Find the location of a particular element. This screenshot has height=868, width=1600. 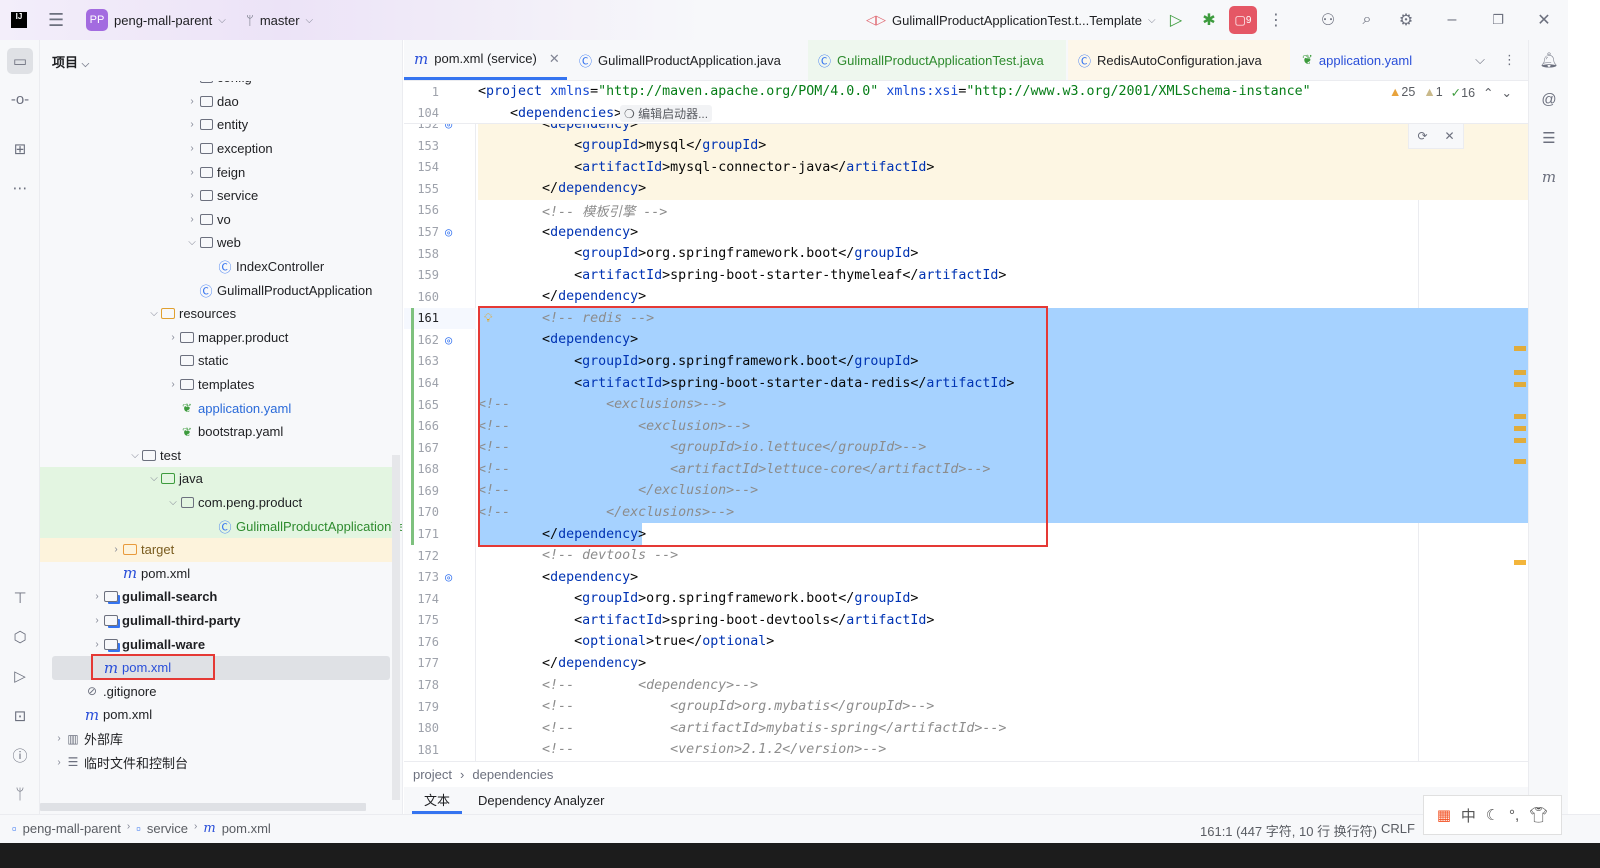

build-icon: ⊤ is located at coordinates (20, 598).